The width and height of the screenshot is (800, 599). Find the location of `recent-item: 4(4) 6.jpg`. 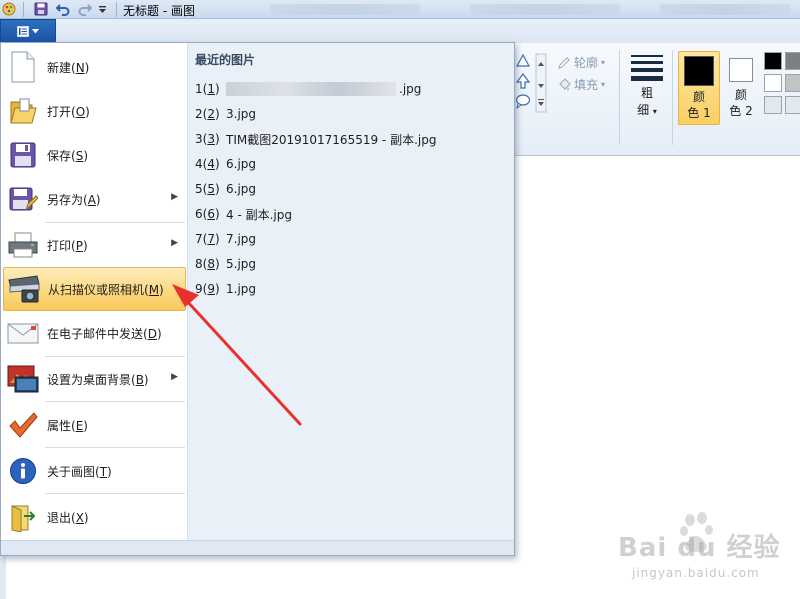

recent-item: 4(4) 6.jpg is located at coordinates (225, 164).